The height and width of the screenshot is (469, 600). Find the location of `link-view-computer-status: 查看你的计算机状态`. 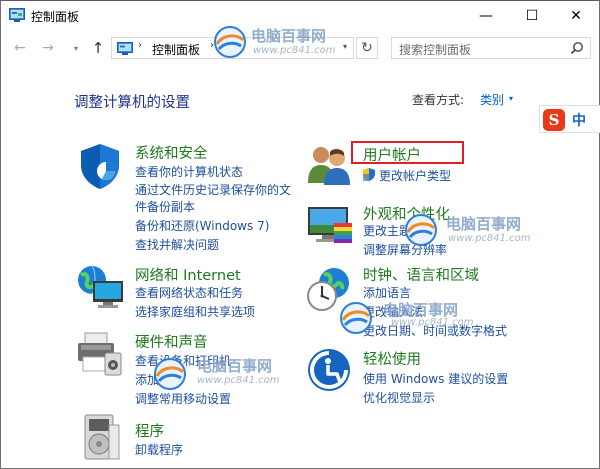

link-view-computer-status: 查看你的计算机状态 is located at coordinates (189, 171).